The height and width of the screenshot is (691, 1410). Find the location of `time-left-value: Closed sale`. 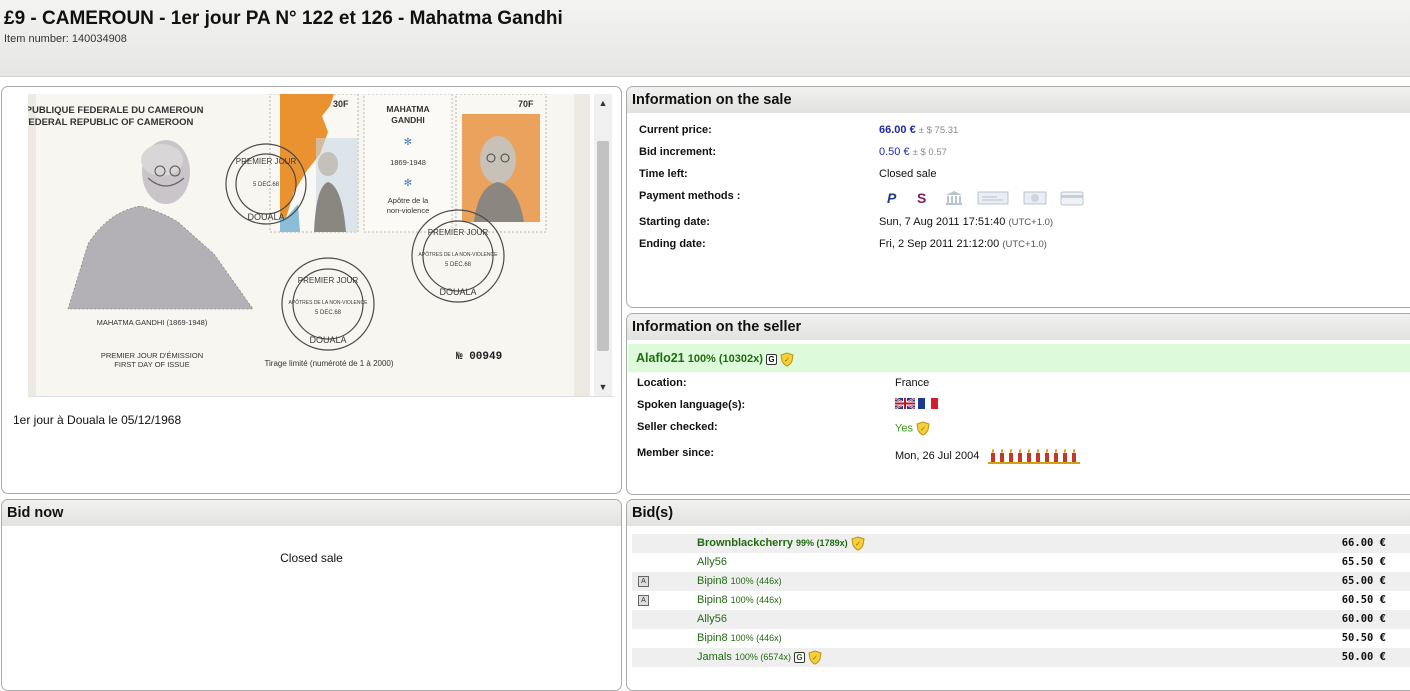

time-left-value: Closed sale is located at coordinates (908, 174).